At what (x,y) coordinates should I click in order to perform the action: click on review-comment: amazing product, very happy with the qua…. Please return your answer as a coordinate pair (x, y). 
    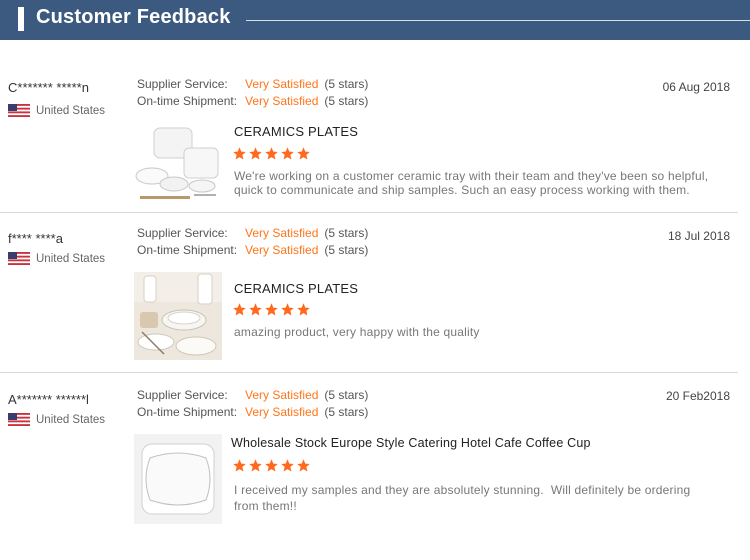
    Looking at the image, I should click on (357, 332).